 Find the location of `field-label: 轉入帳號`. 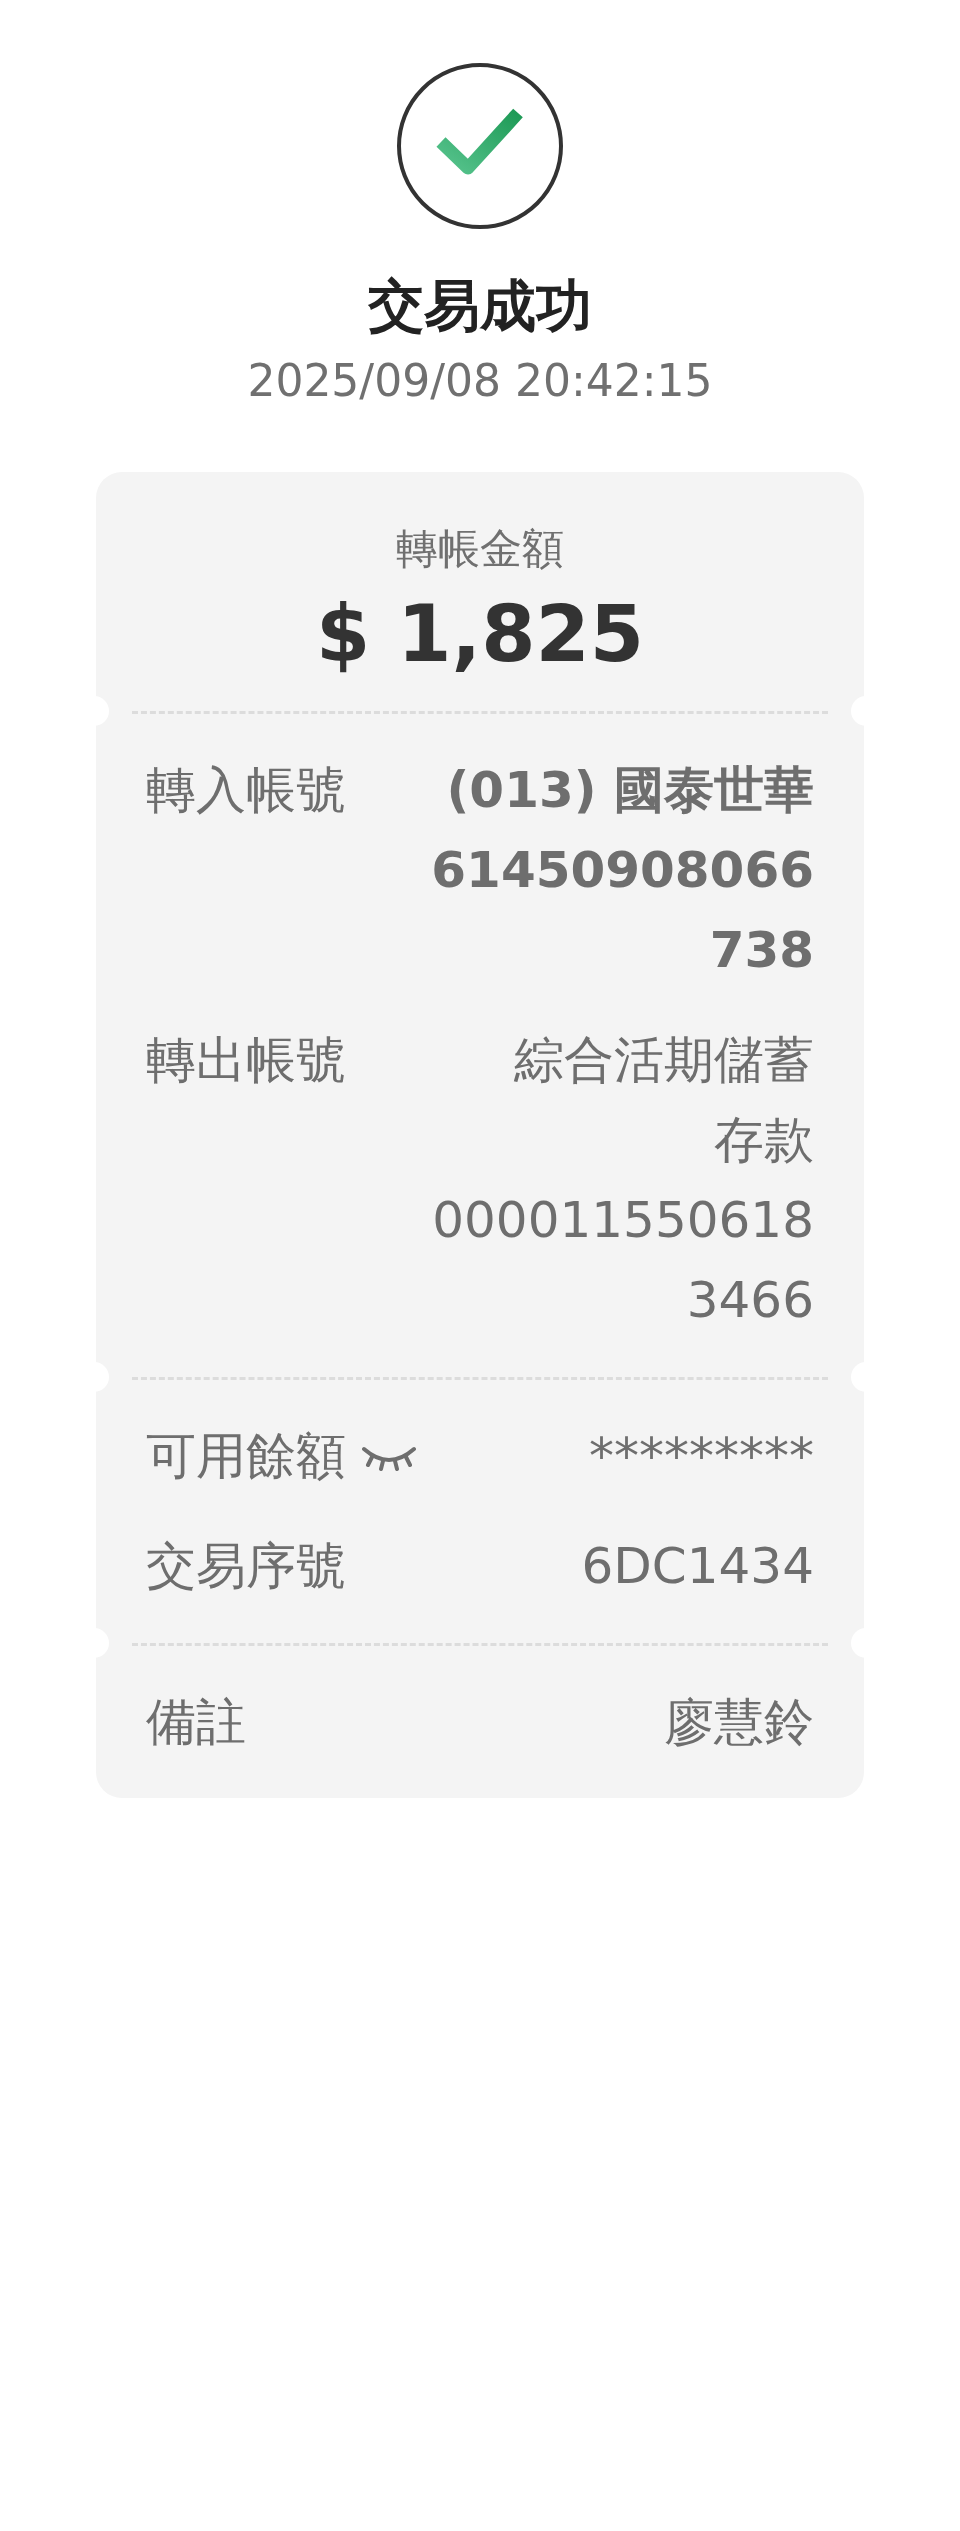

field-label: 轉入帳號 is located at coordinates (246, 790).